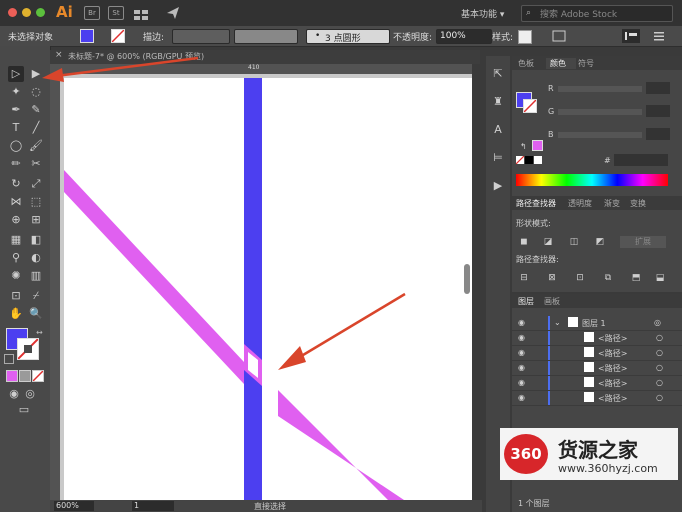 The height and width of the screenshot is (512, 682). I want to click on vertical-ruler, so click(55, 287).